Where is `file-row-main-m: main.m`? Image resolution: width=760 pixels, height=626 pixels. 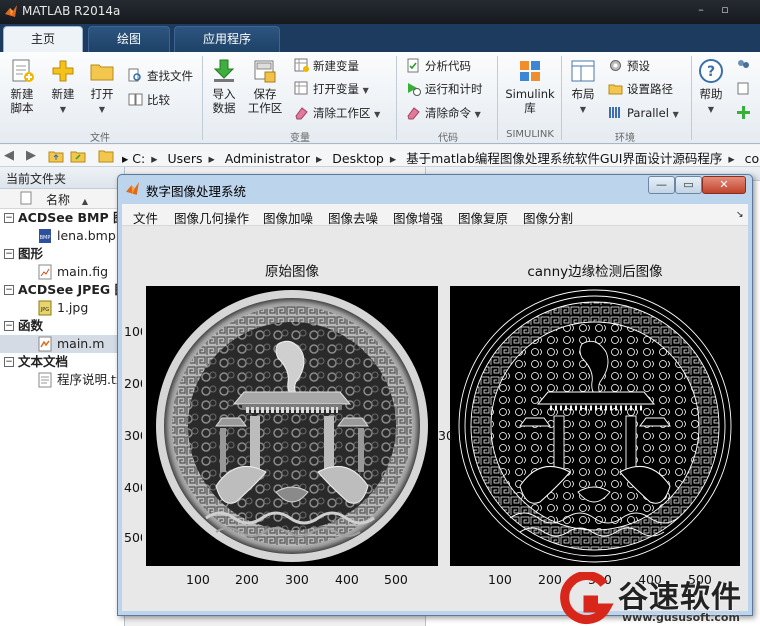 file-row-main-m: main.m is located at coordinates (62, 344).